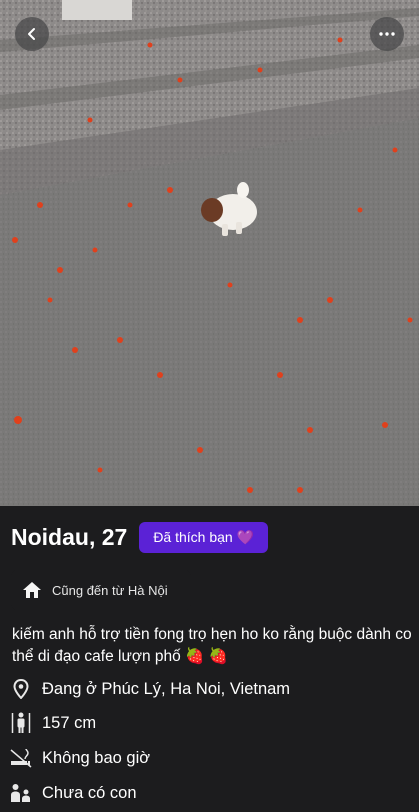 Image resolution: width=419 pixels, height=812 pixels. I want to click on home-icon, so click(32, 590).